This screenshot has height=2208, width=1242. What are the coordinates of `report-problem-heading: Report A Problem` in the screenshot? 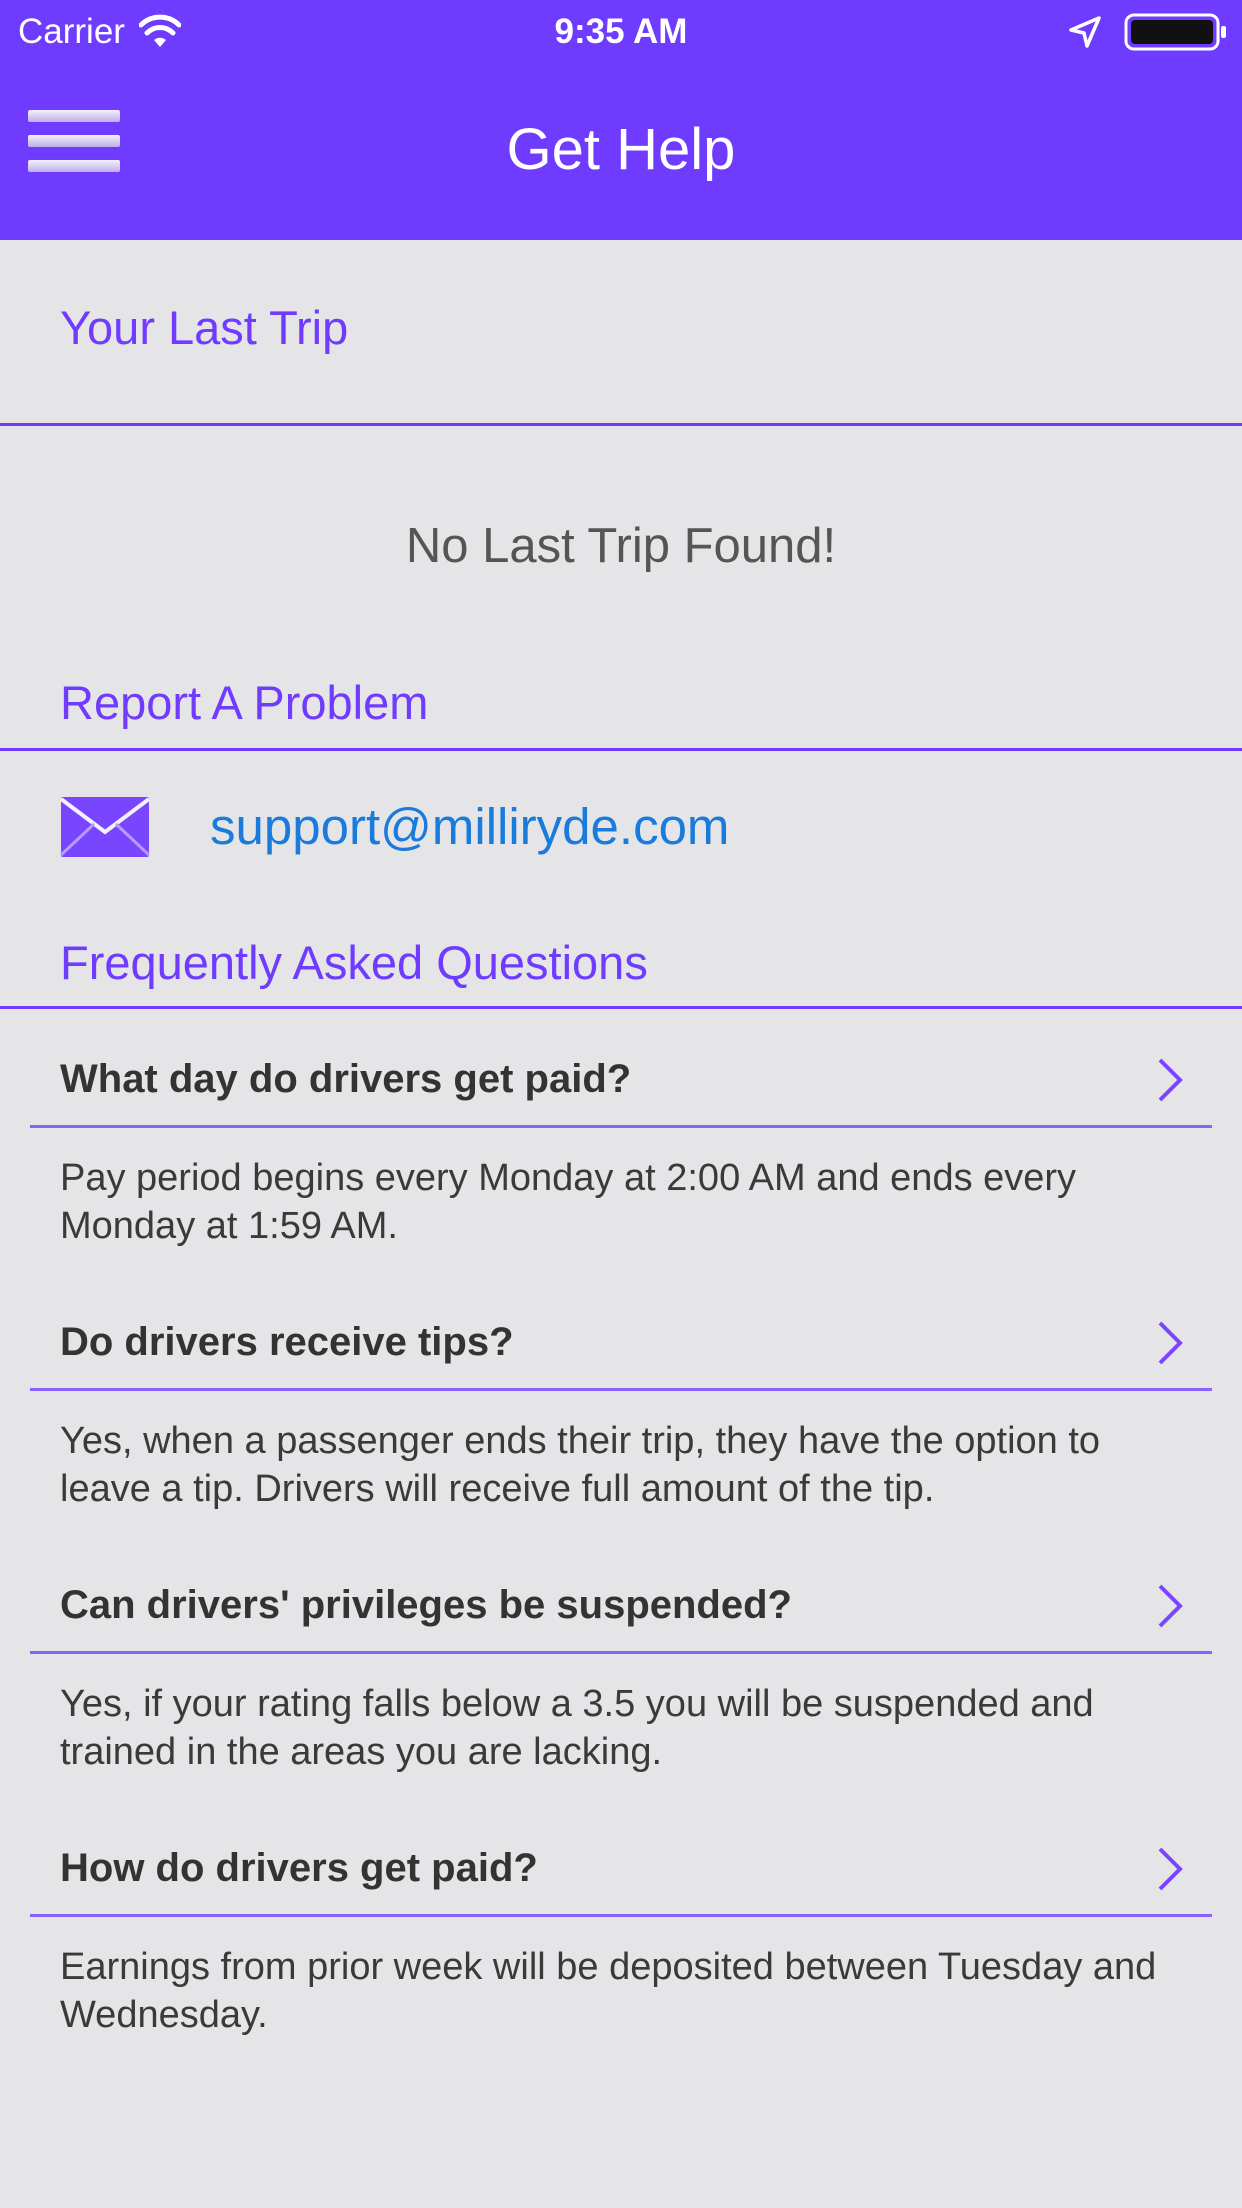 It's located at (244, 702).